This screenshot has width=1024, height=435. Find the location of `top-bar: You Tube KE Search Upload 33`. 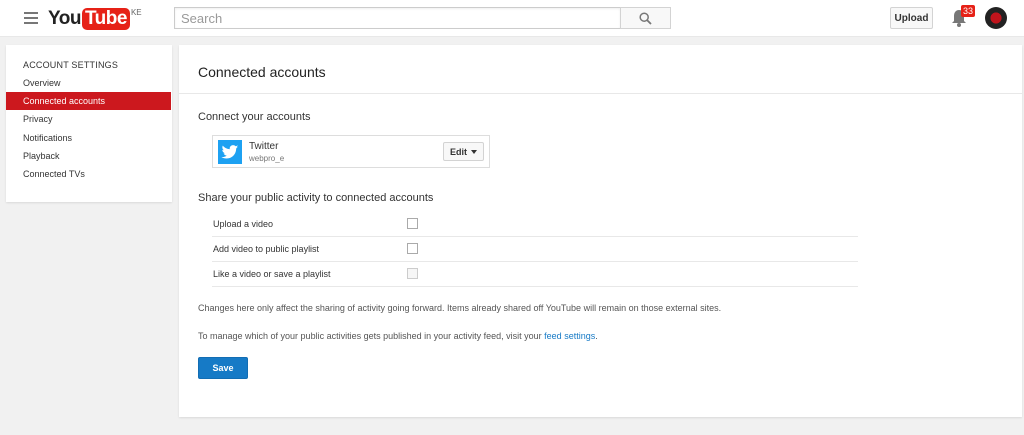

top-bar: You Tube KE Search Upload 33 is located at coordinates (512, 18).